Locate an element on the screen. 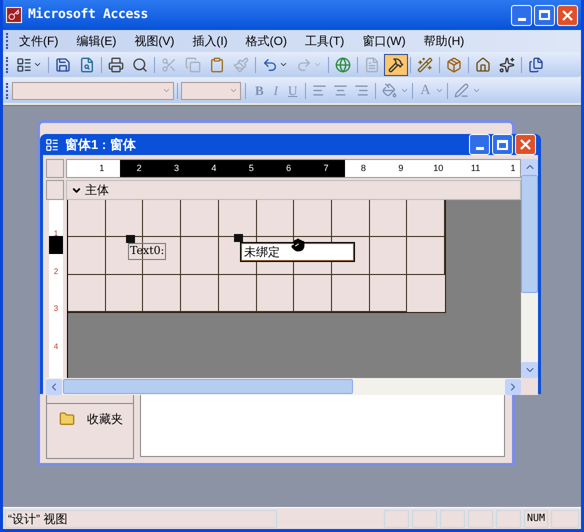 This screenshot has width=584, height=532. file-search-icon is located at coordinates (87, 64).